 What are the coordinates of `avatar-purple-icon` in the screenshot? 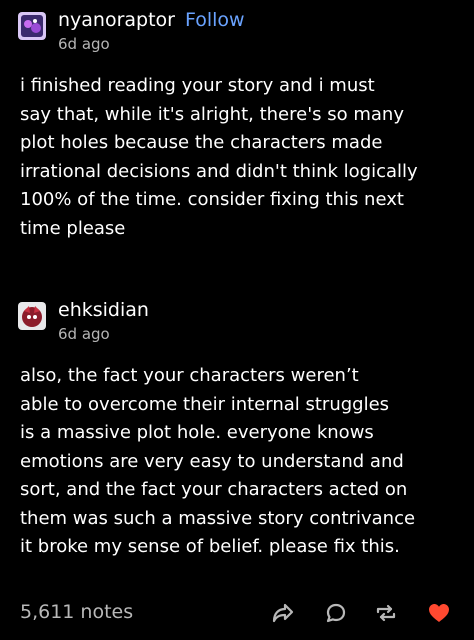 It's located at (32, 26).